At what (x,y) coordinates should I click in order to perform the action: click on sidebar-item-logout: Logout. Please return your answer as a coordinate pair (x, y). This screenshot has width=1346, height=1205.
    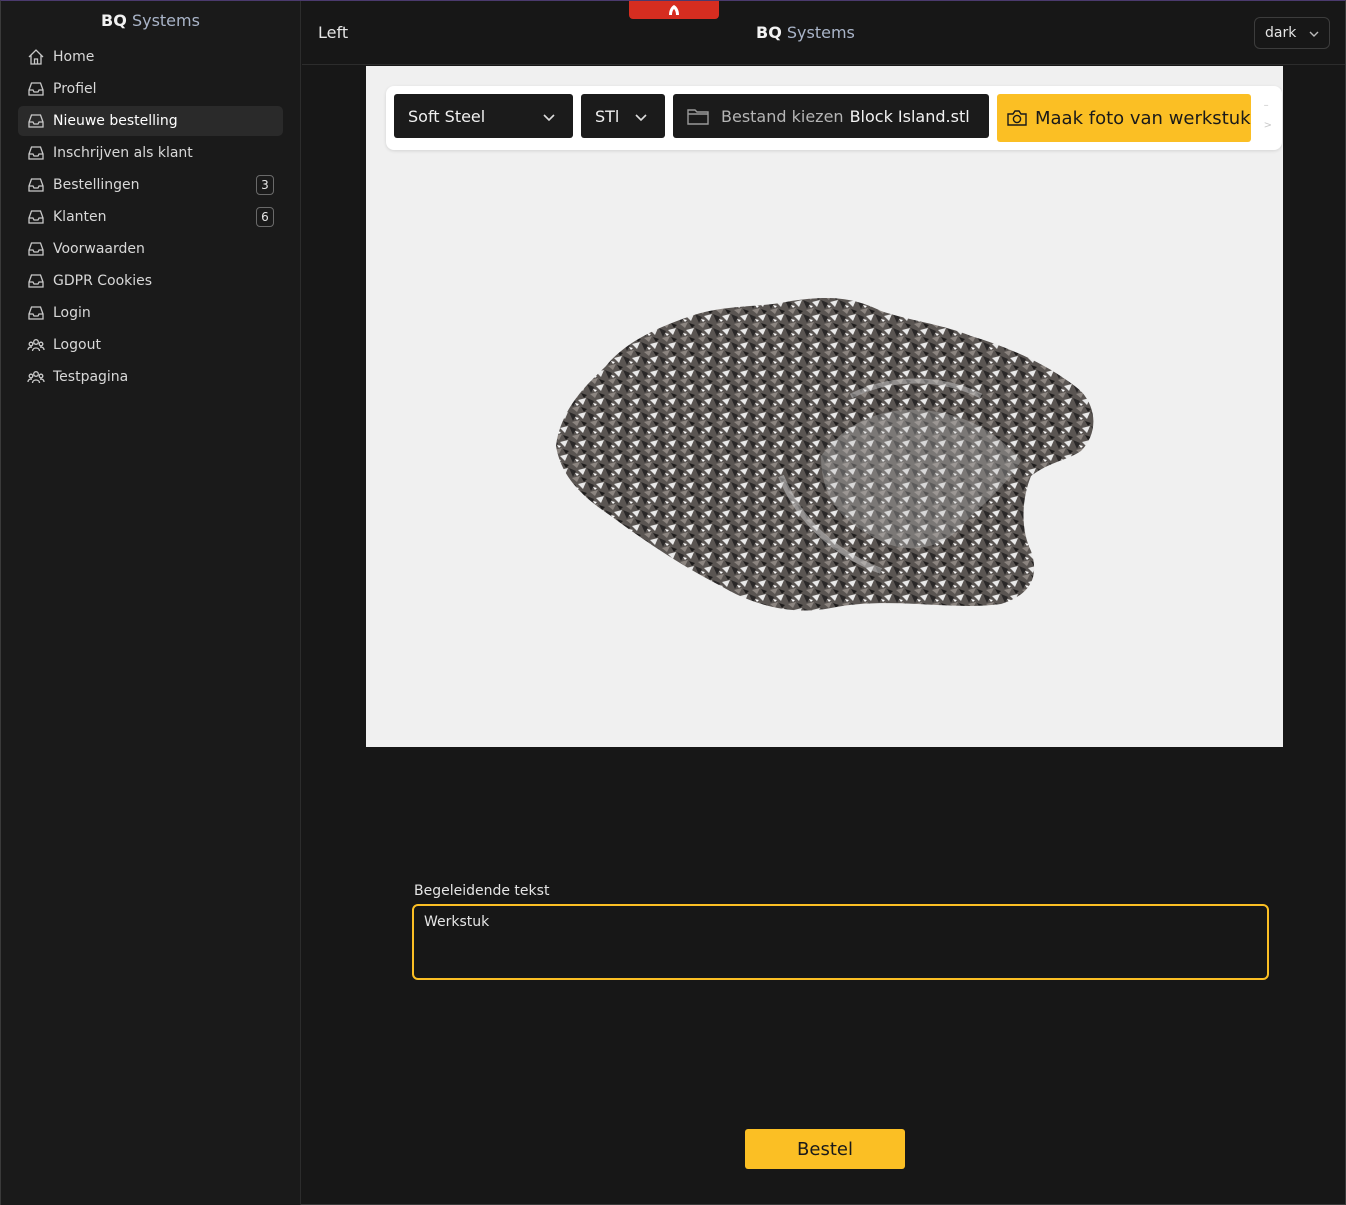
    Looking at the image, I should click on (150, 345).